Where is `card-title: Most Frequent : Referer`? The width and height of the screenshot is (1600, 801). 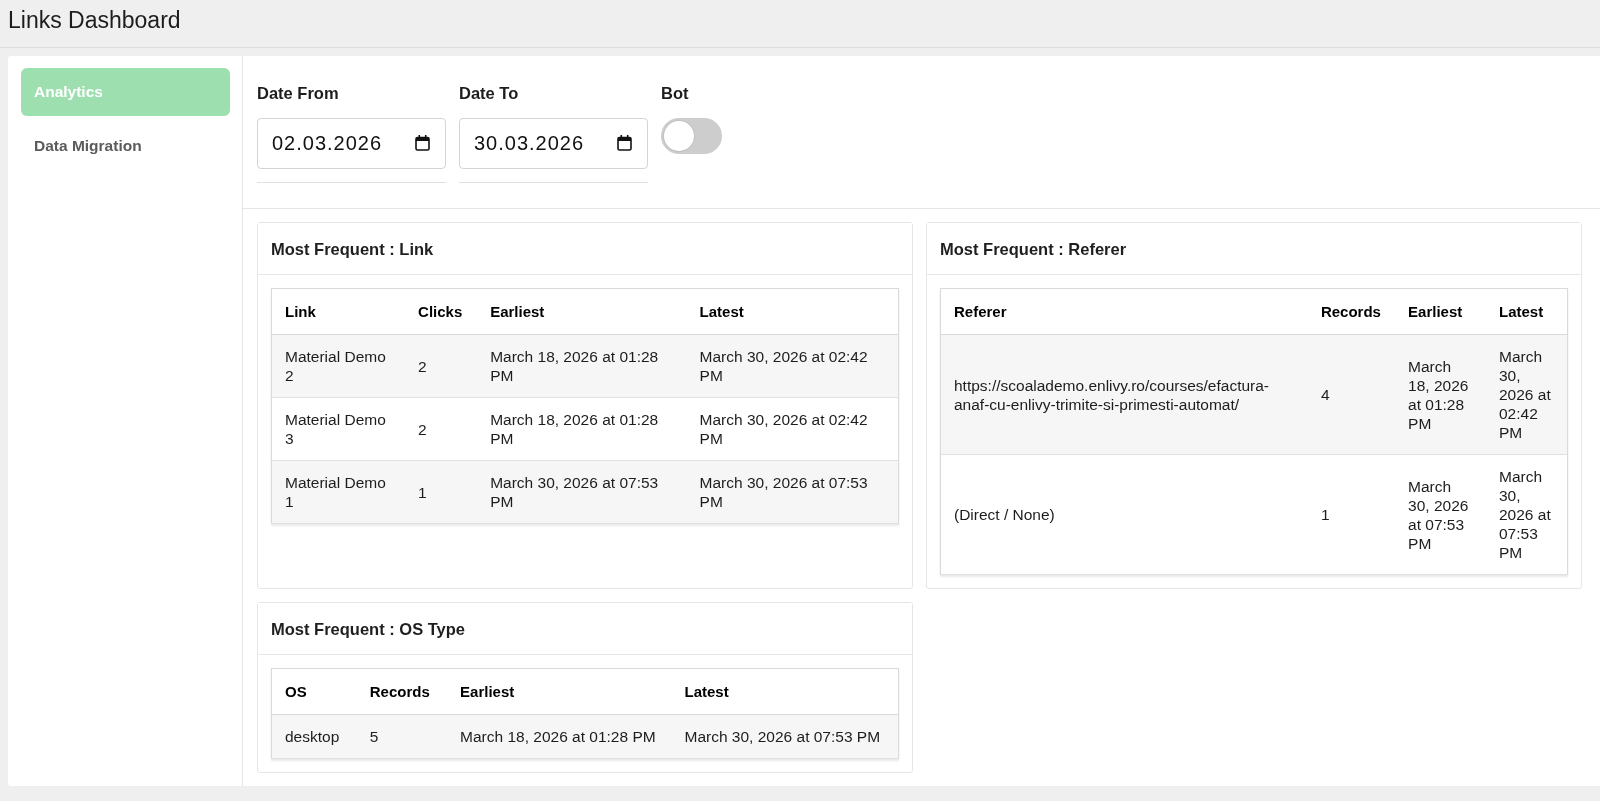
card-title: Most Frequent : Referer is located at coordinates (1033, 248).